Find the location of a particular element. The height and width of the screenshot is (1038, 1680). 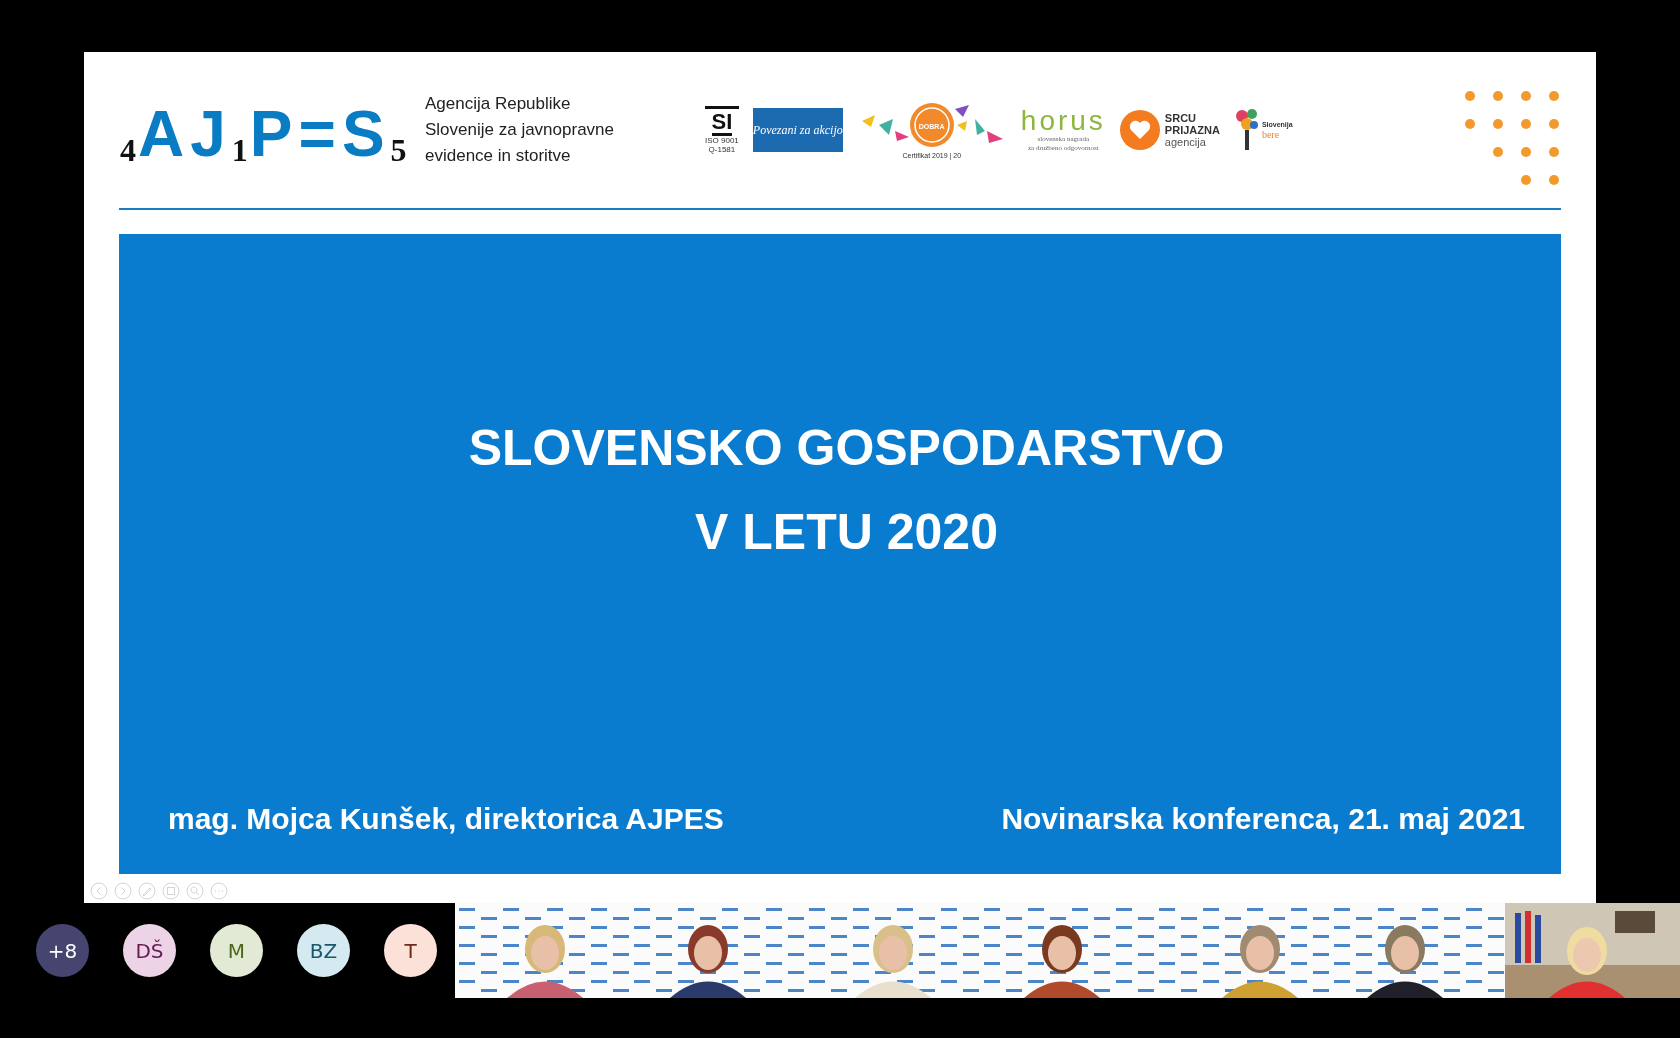

participant-avatar: T is located at coordinates (410, 950).